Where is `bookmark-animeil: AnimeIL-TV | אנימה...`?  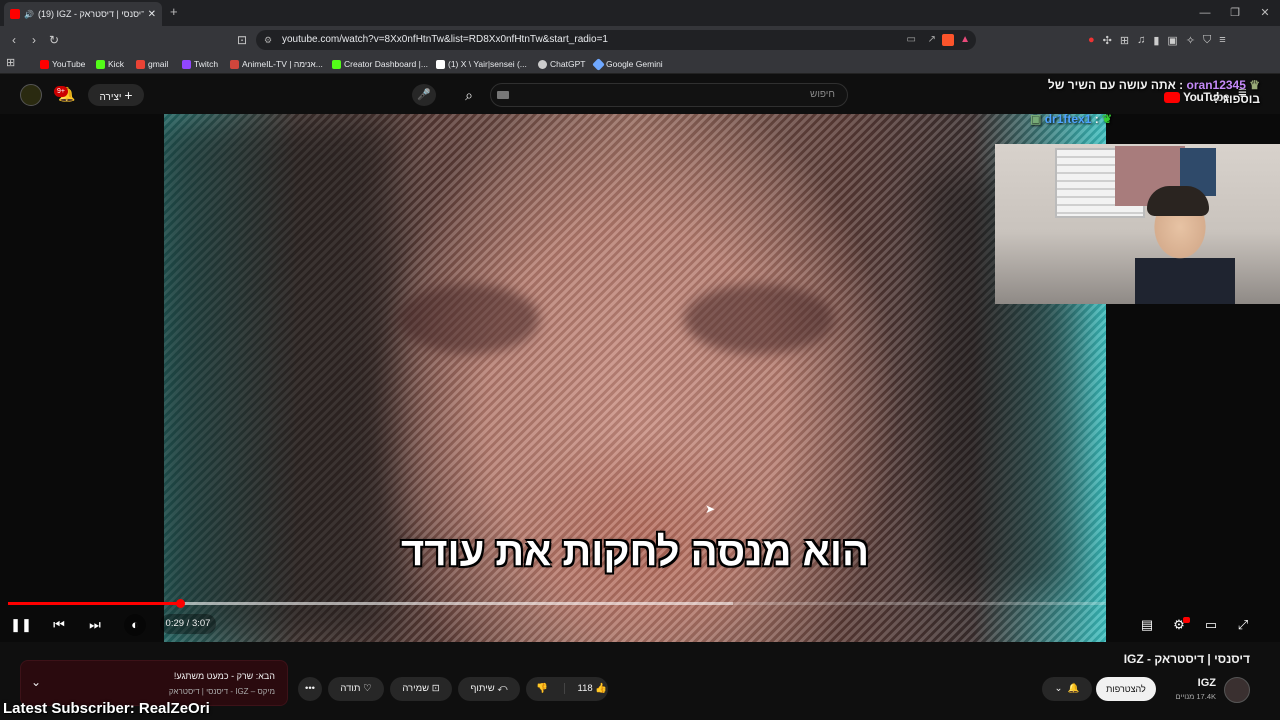
bookmark-animeil: AnimeIL-TV | אנימה... is located at coordinates (276, 64).